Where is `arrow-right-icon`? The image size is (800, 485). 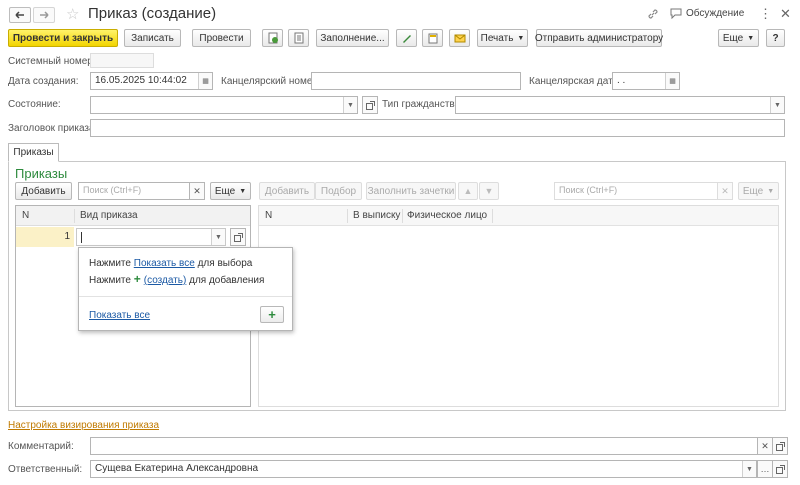
arrow-right-icon is located at coordinates (44, 15).